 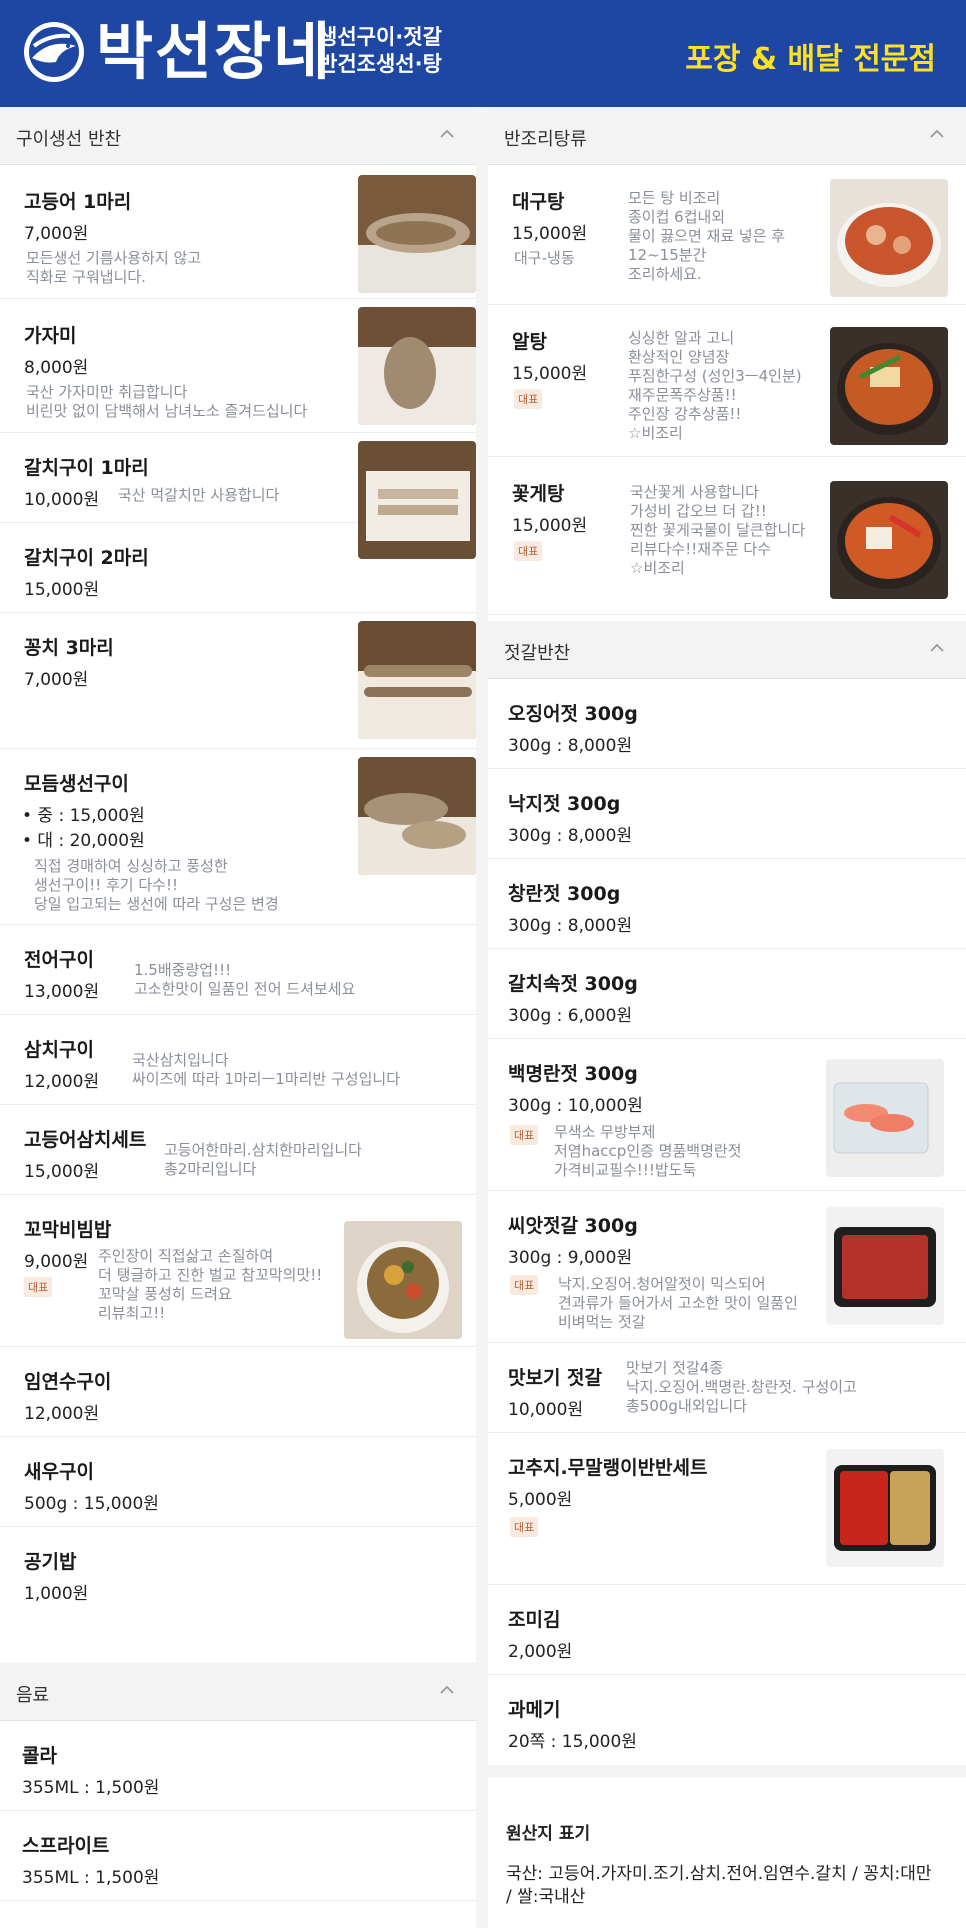 What do you see at coordinates (85, 1140) in the screenshot?
I see `item-name: 고등어삼치세트` at bounding box center [85, 1140].